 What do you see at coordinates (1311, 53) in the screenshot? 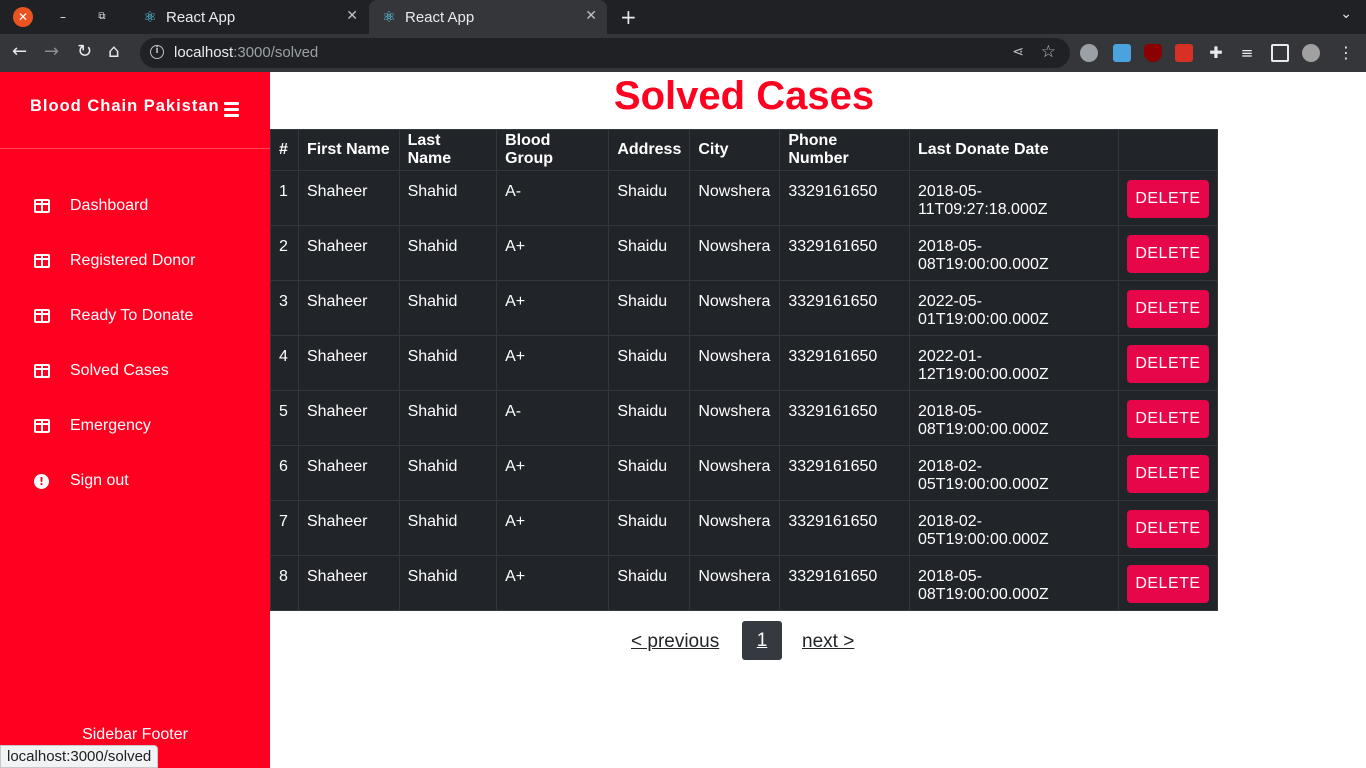
I see `profile-avatar` at bounding box center [1311, 53].